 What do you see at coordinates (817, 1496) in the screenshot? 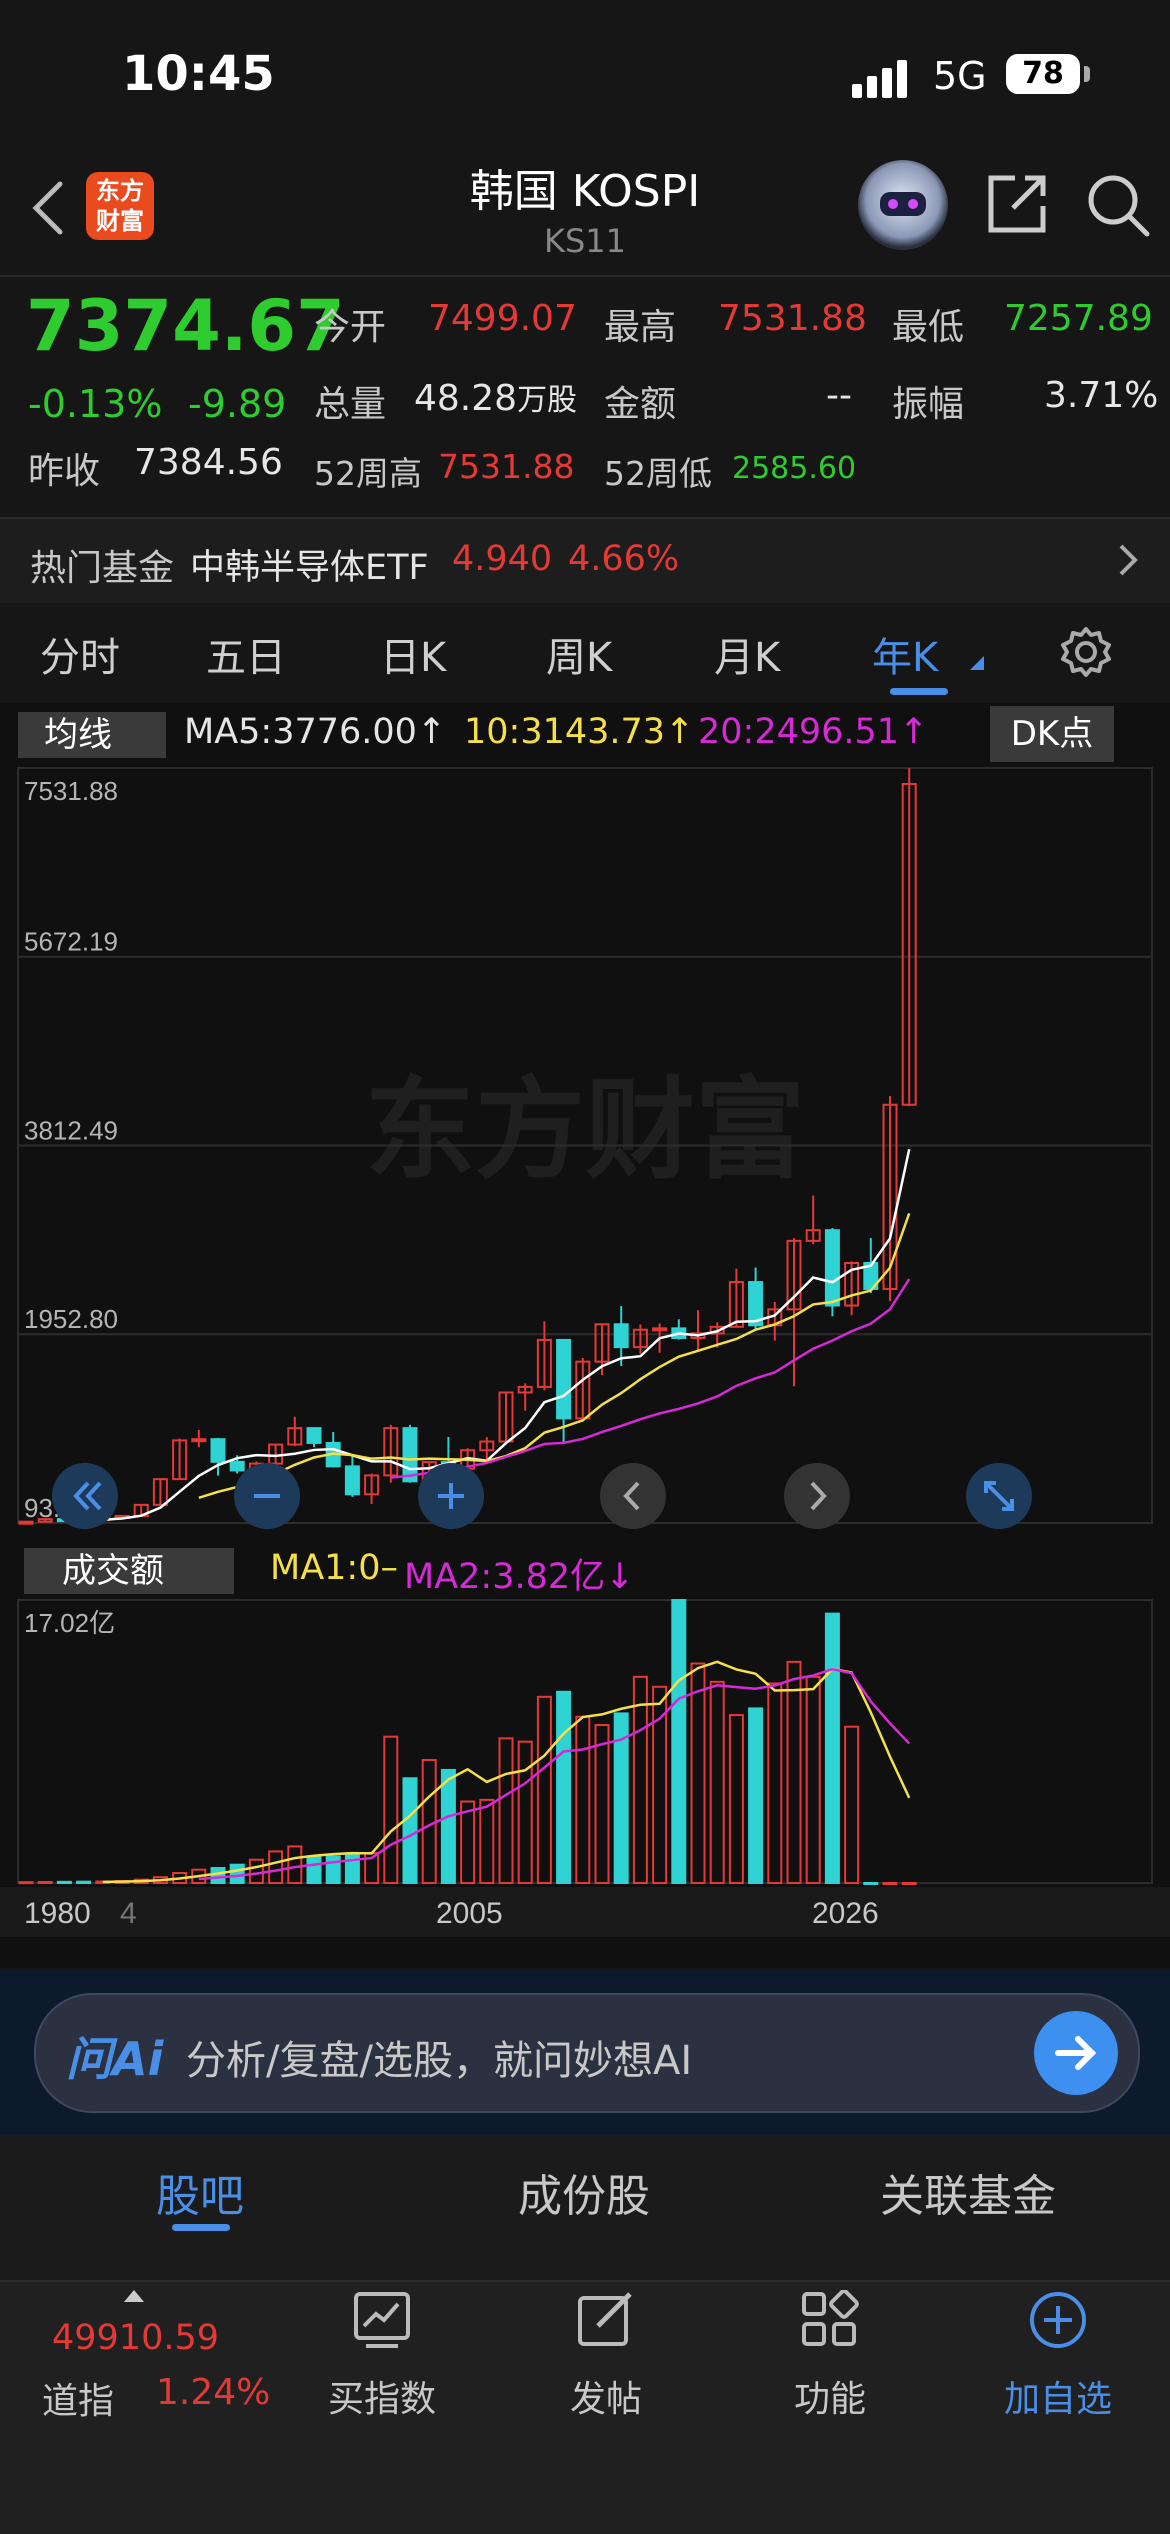
I see `scroll-right-button` at bounding box center [817, 1496].